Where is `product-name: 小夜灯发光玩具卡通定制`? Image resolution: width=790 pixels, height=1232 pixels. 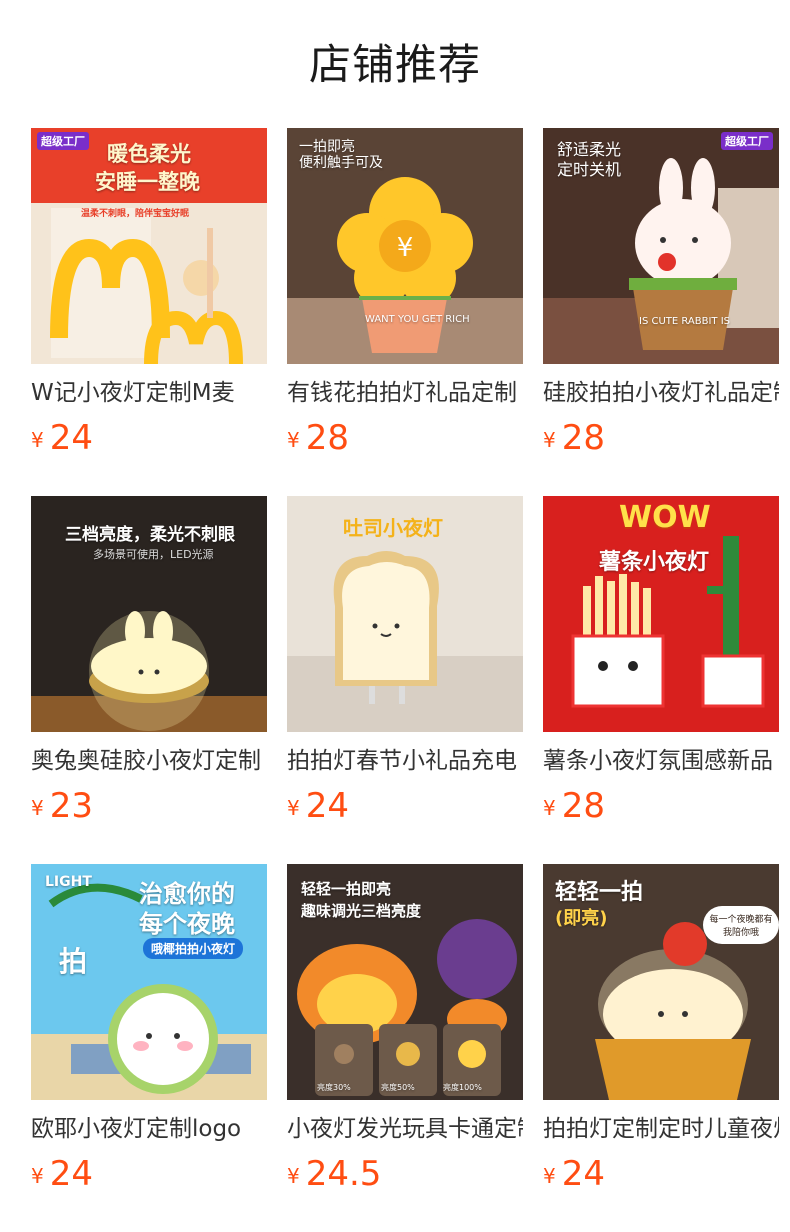
product-name: 小夜灯发光玩具卡通定制 is located at coordinates (405, 1129).